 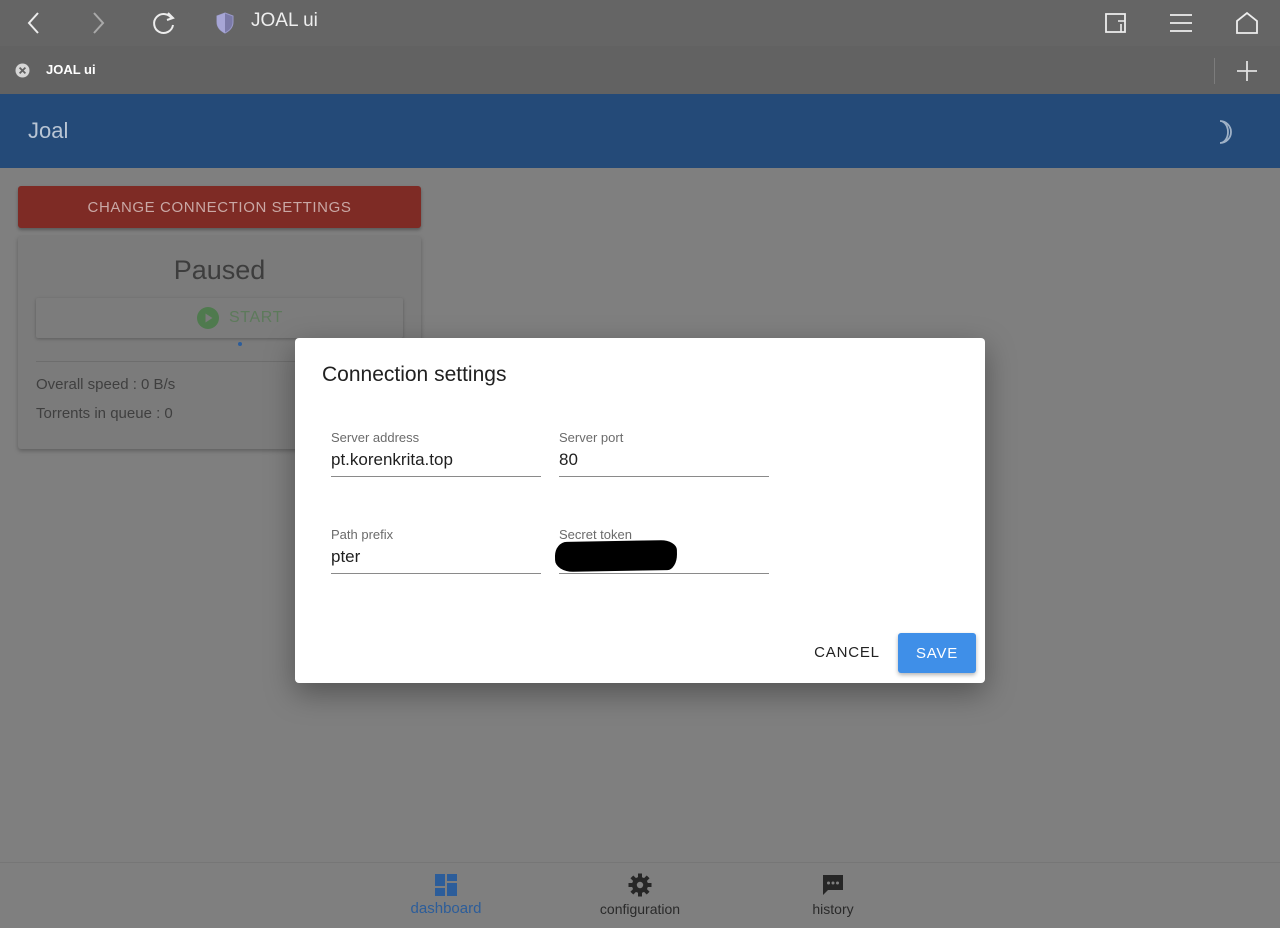 I want to click on start-button: START, so click(x=219, y=318).